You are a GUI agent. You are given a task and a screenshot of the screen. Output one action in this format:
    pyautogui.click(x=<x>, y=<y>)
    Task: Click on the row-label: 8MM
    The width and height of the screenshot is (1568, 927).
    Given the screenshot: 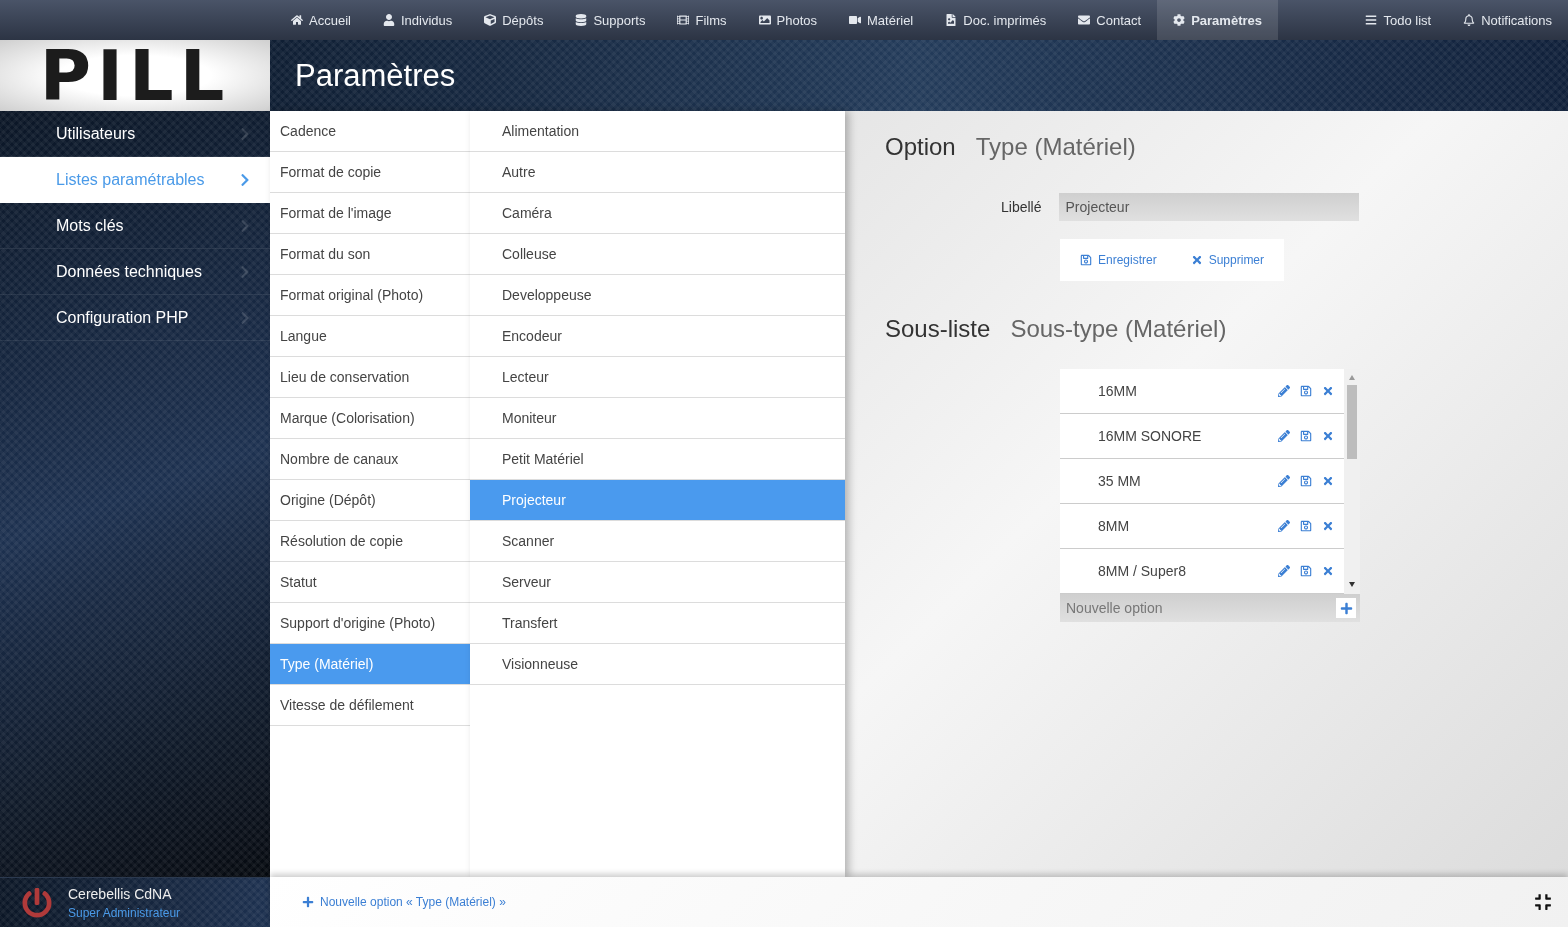 What is the action you would take?
    pyautogui.click(x=1114, y=526)
    